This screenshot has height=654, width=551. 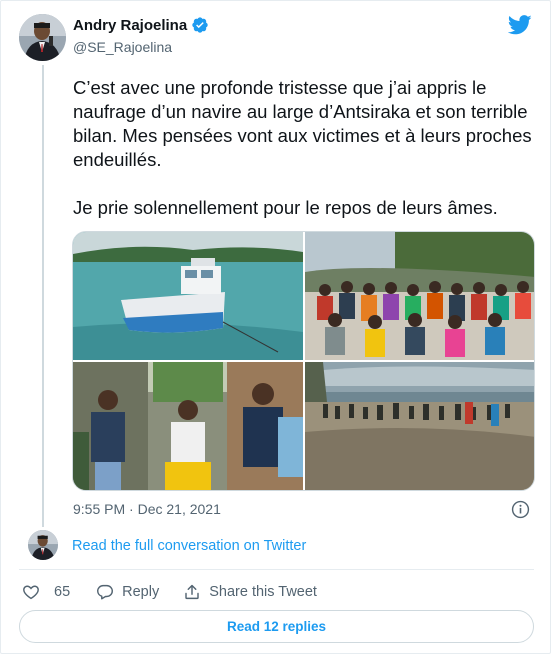 I want to click on action-bar: 65 Reply Share this Tweet, so click(x=169, y=592).